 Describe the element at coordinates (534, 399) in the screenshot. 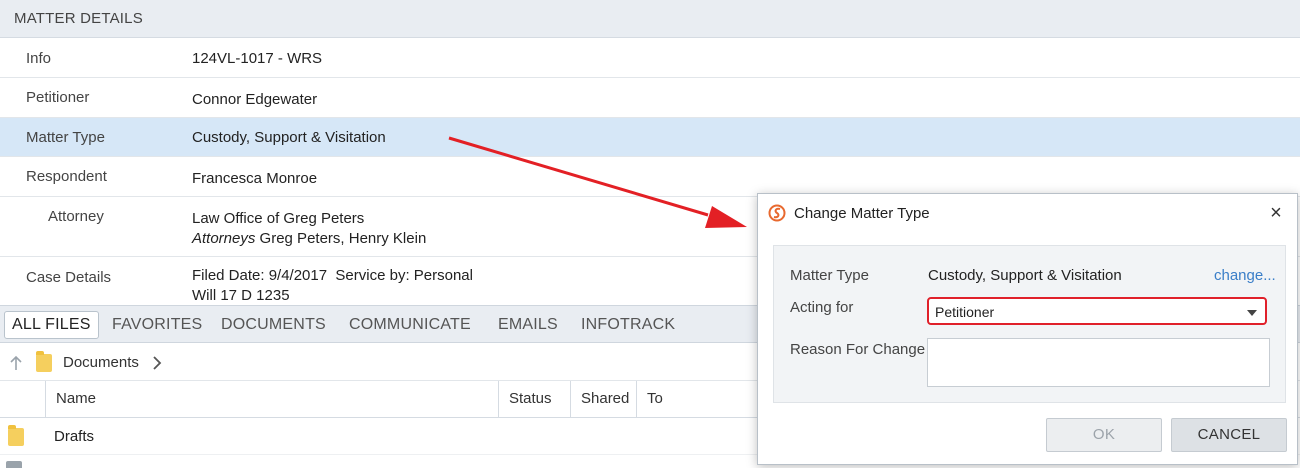

I see `column-status: Status` at that location.